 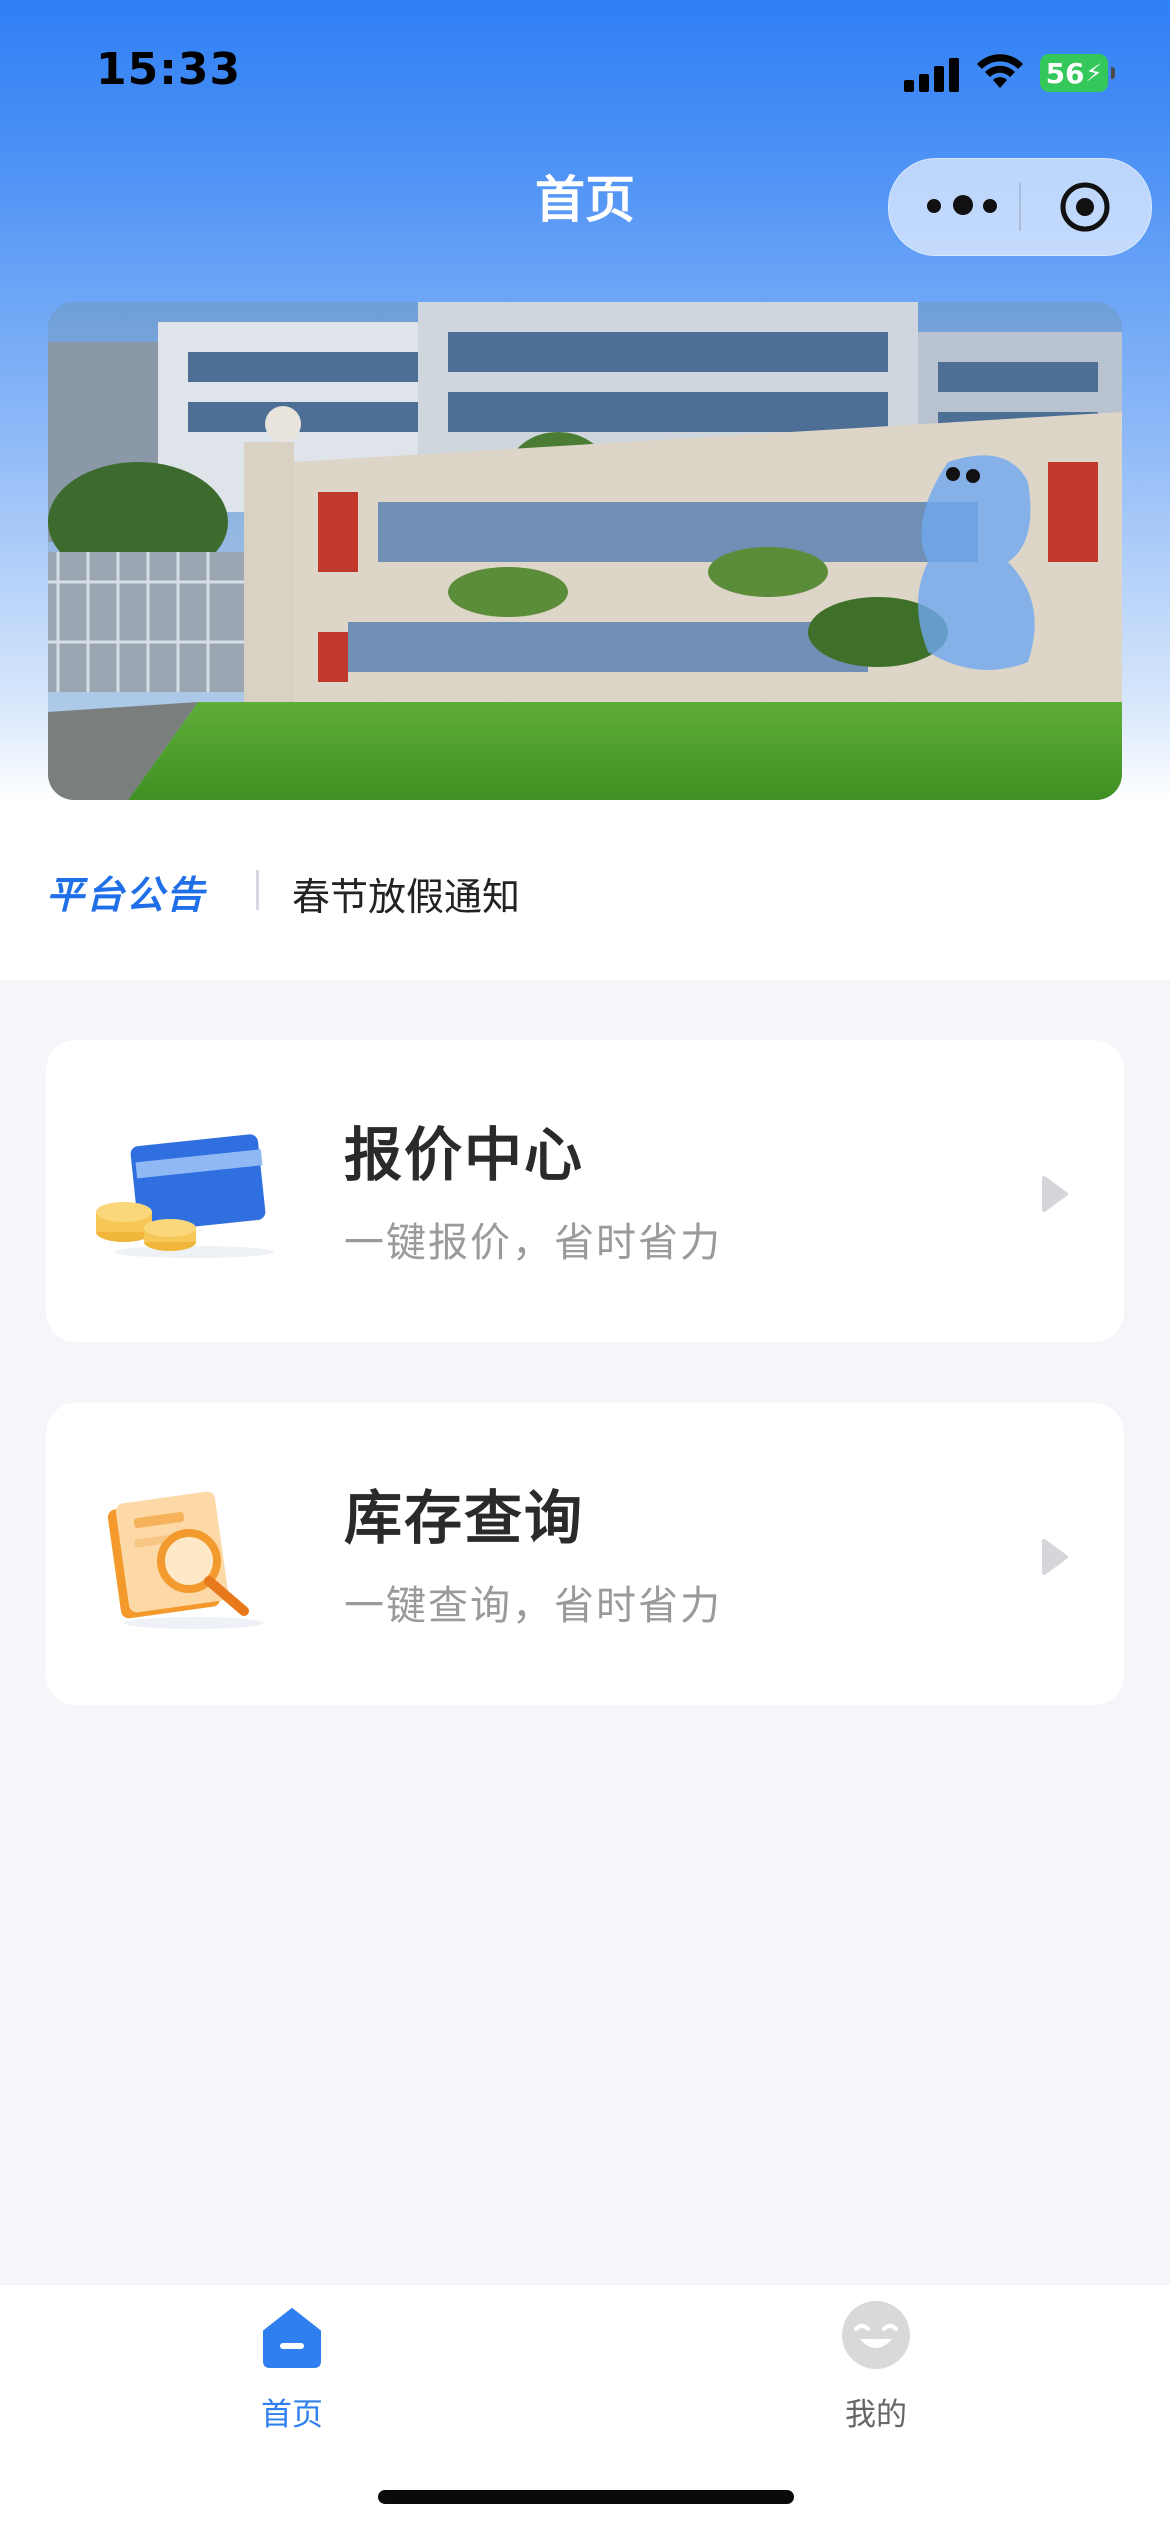 What do you see at coordinates (932, 74) in the screenshot?
I see `cellular-signal-icon` at bounding box center [932, 74].